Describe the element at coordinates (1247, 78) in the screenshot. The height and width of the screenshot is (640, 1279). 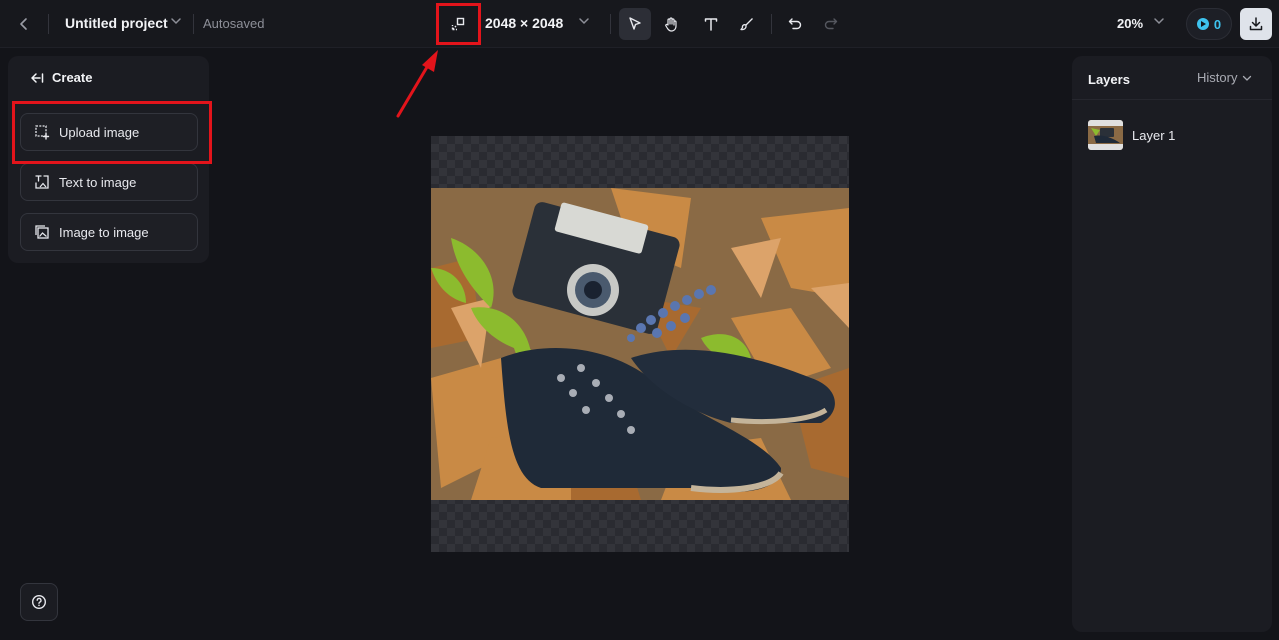
I see `chevron-down-icon` at that location.